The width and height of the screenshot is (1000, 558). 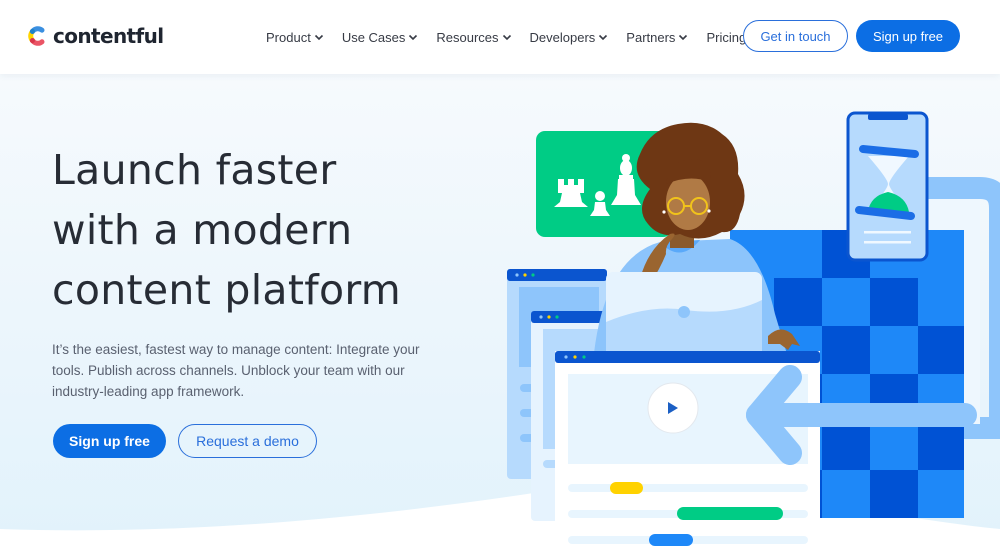 I want to click on hero-sign-up-button: Sign up free, so click(x=109, y=441).